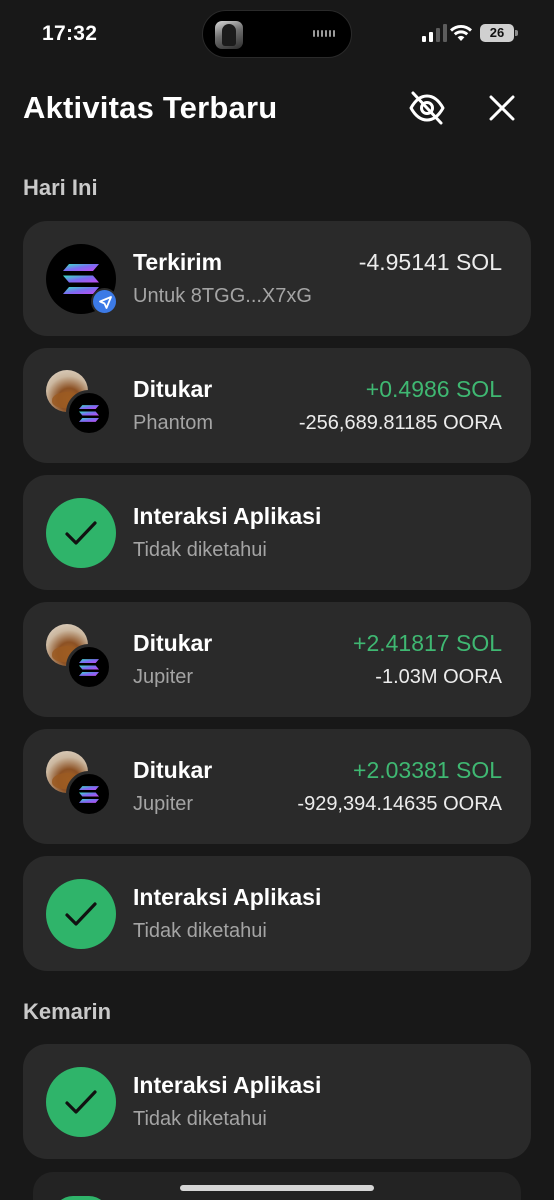  What do you see at coordinates (70, 33) in the screenshot?
I see `status-time: 17:32` at bounding box center [70, 33].